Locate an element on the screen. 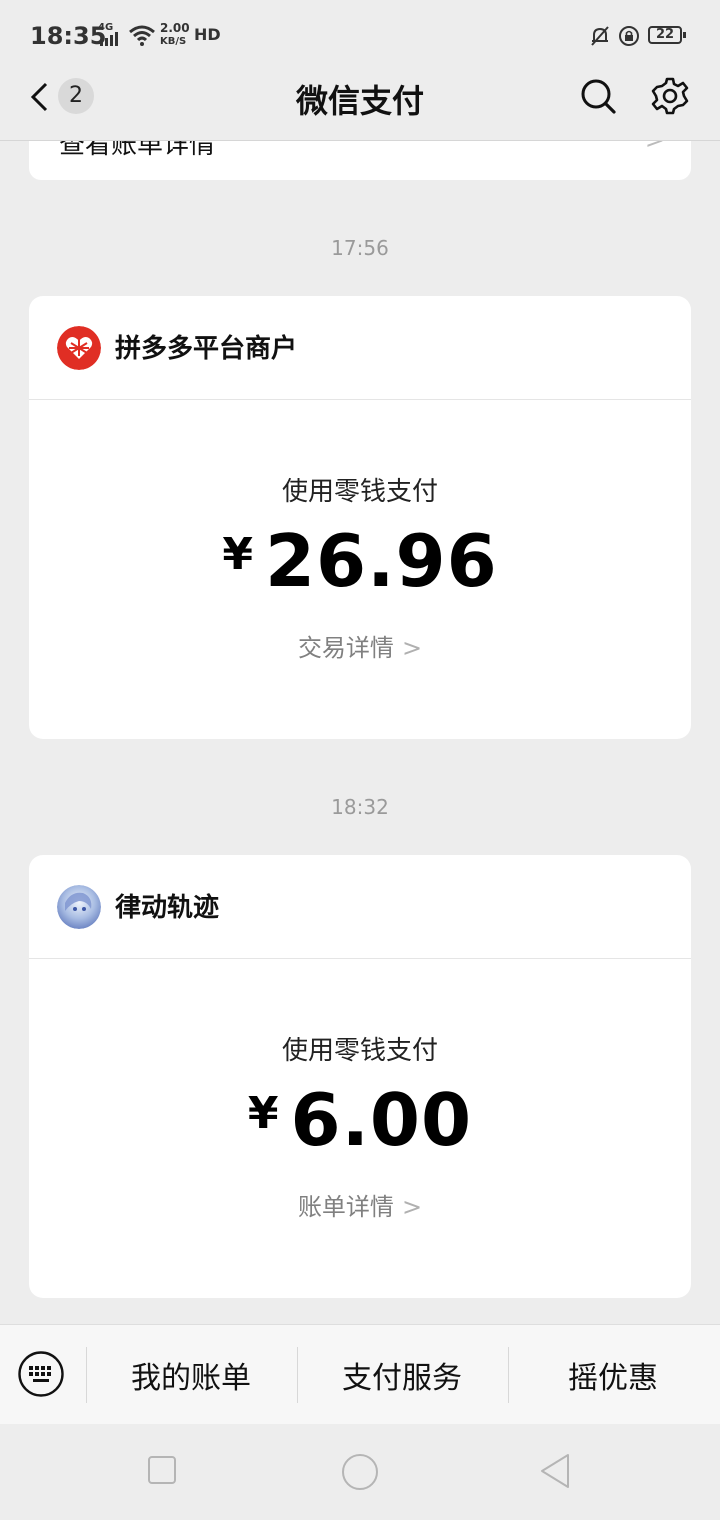 The width and height of the screenshot is (720, 1520). detail-link-label: 交易详情 is located at coordinates (345, 648).